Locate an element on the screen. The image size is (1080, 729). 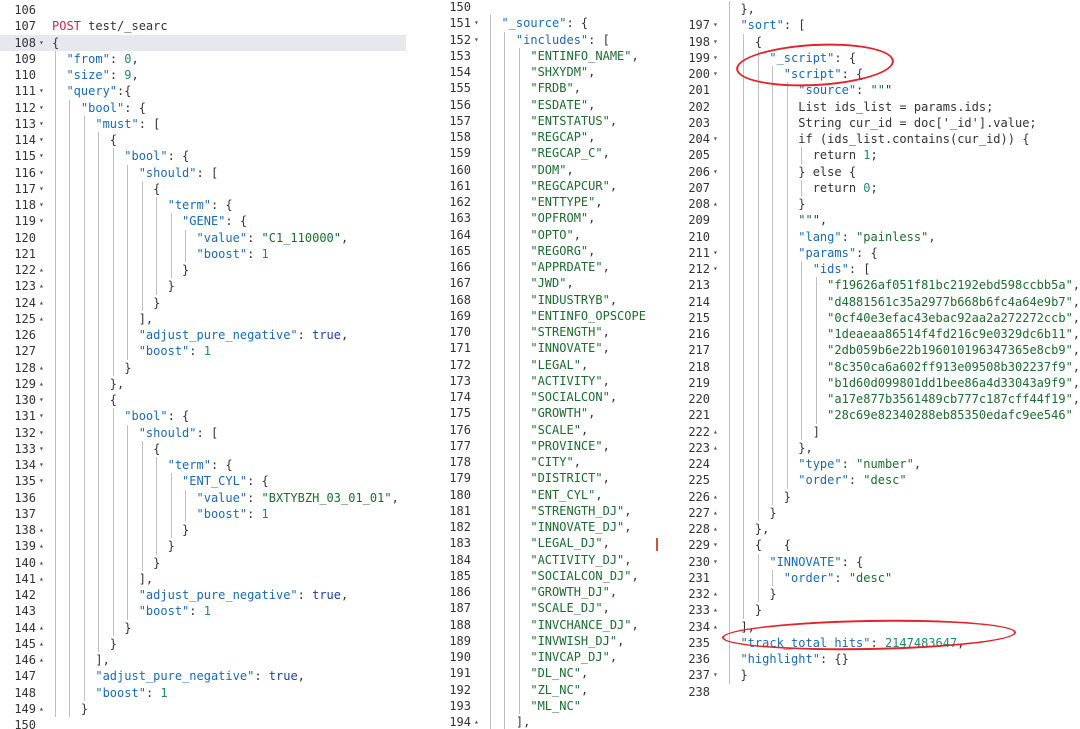
code-text: "FRDB", is located at coordinates (534, 88).